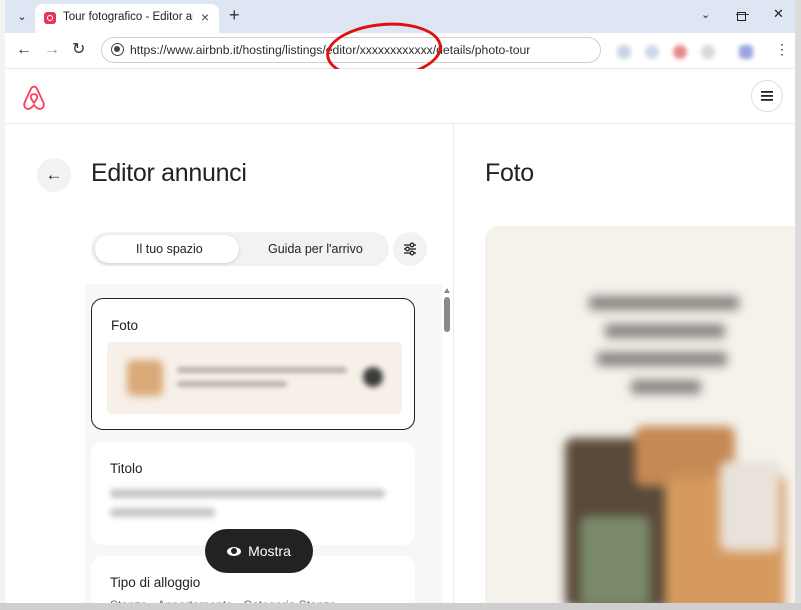  I want to click on reload-icon: ↻, so click(78, 50).